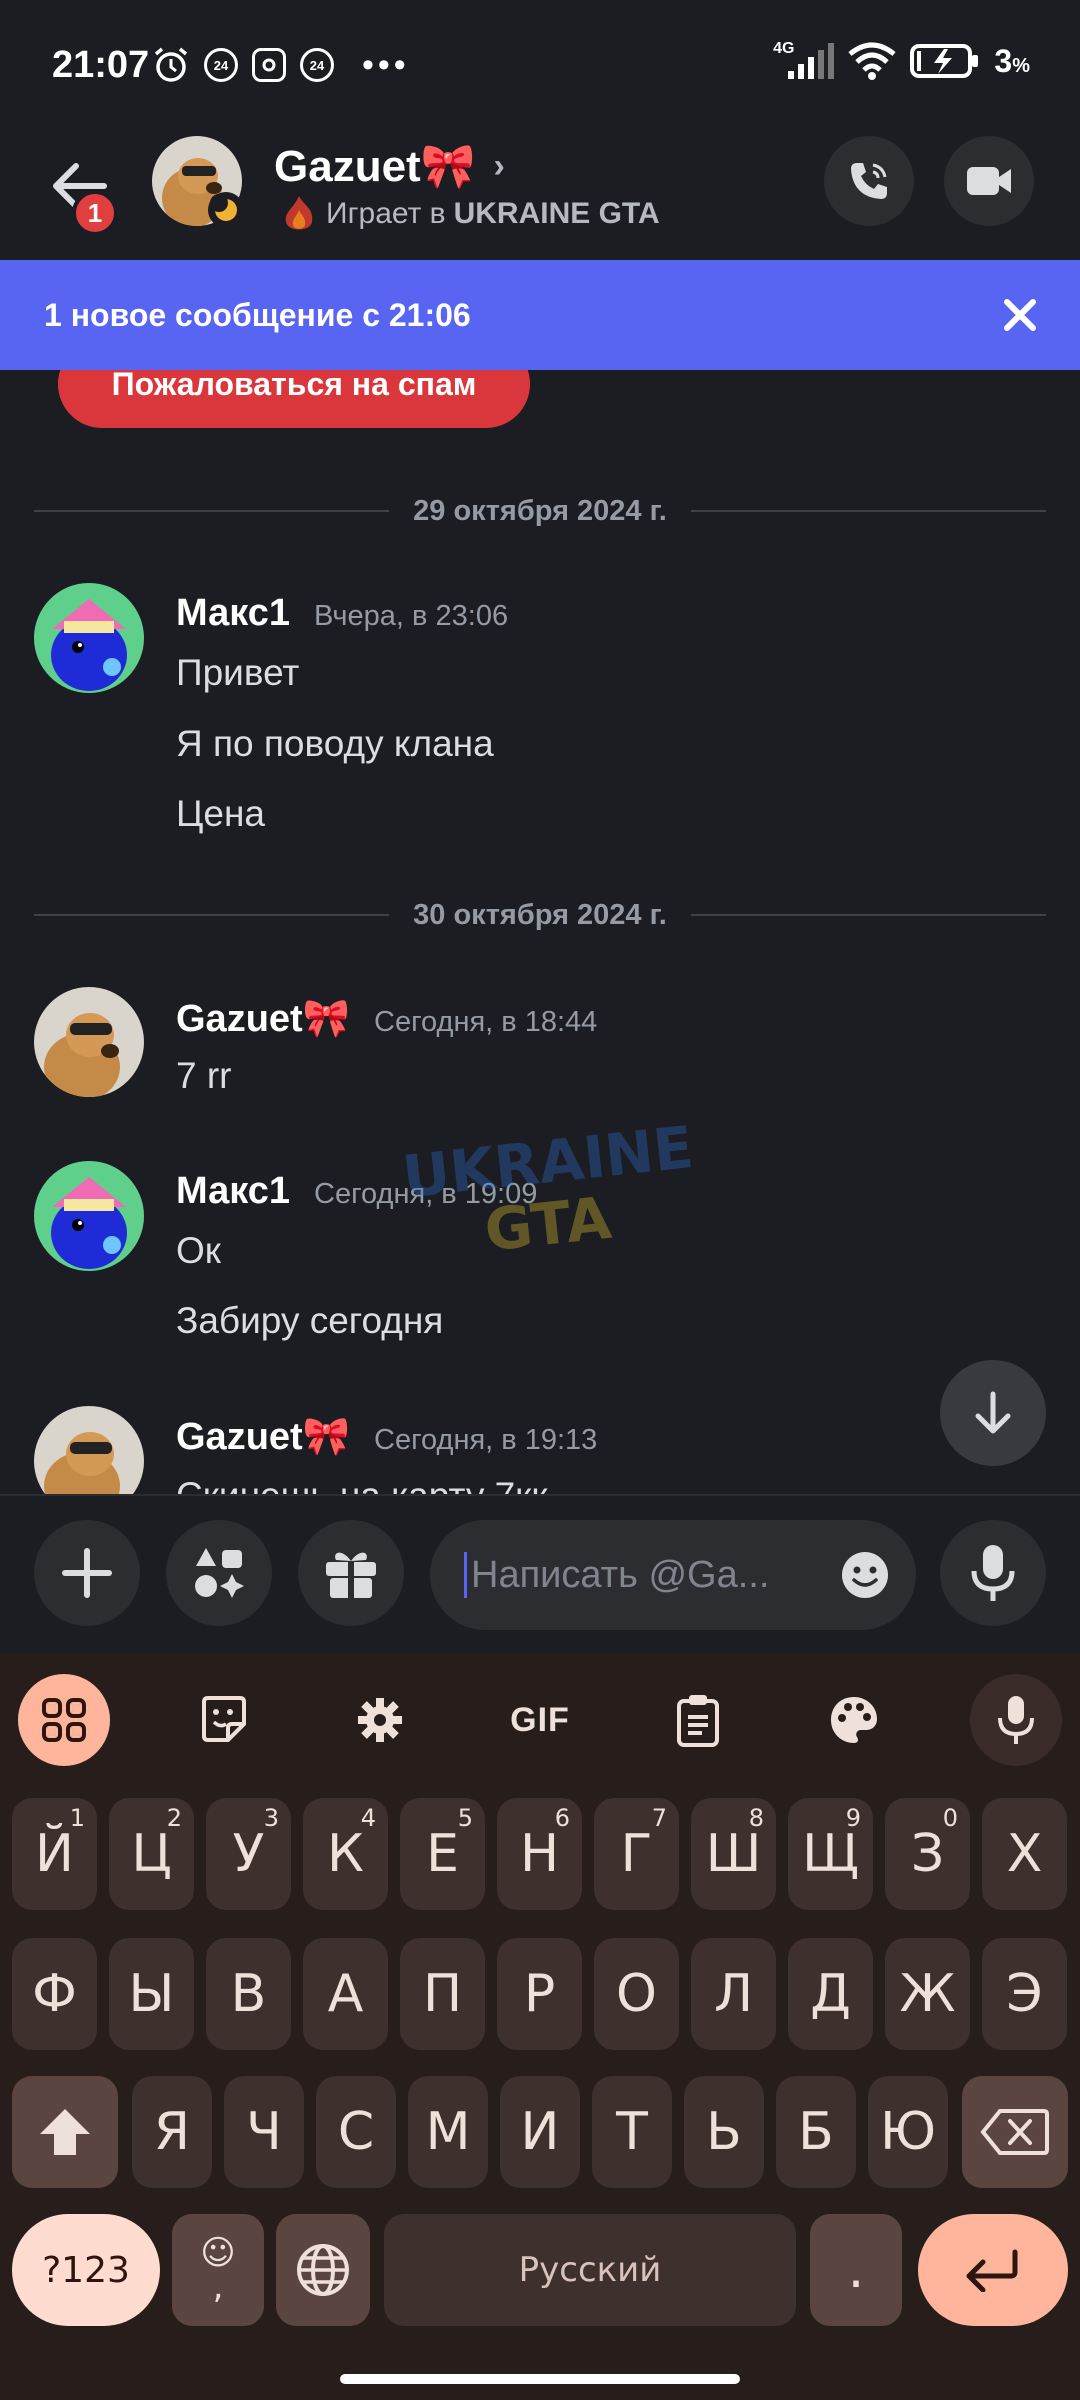 This screenshot has height=2400, width=1080. What do you see at coordinates (908, 2132) in the screenshot?
I see `key-ю: Ю` at bounding box center [908, 2132].